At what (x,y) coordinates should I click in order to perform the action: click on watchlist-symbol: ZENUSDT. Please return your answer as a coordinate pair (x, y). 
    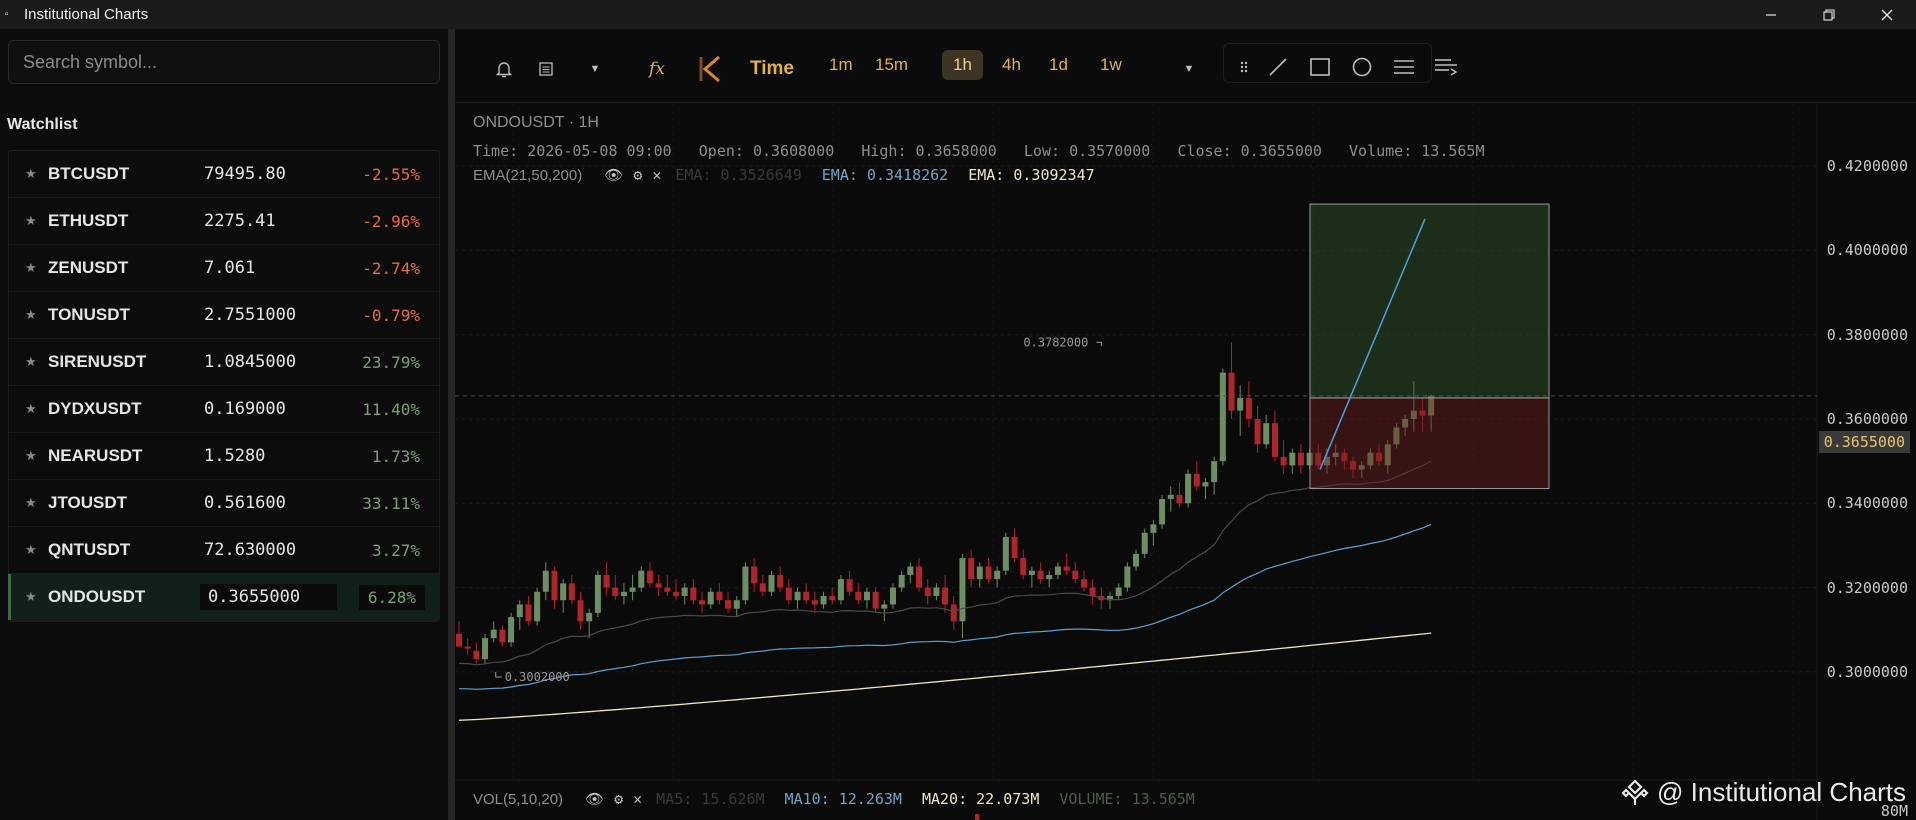
    Looking at the image, I should click on (88, 267).